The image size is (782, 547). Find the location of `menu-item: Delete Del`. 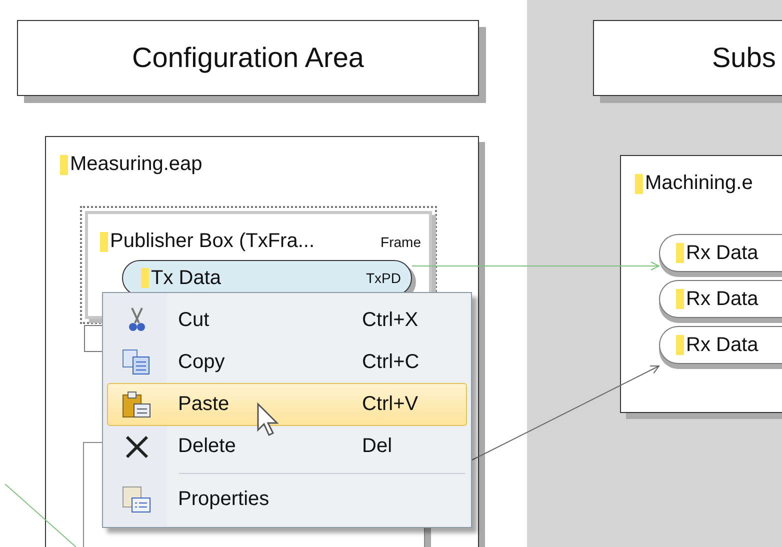

menu-item: Delete Del is located at coordinates (287, 447).